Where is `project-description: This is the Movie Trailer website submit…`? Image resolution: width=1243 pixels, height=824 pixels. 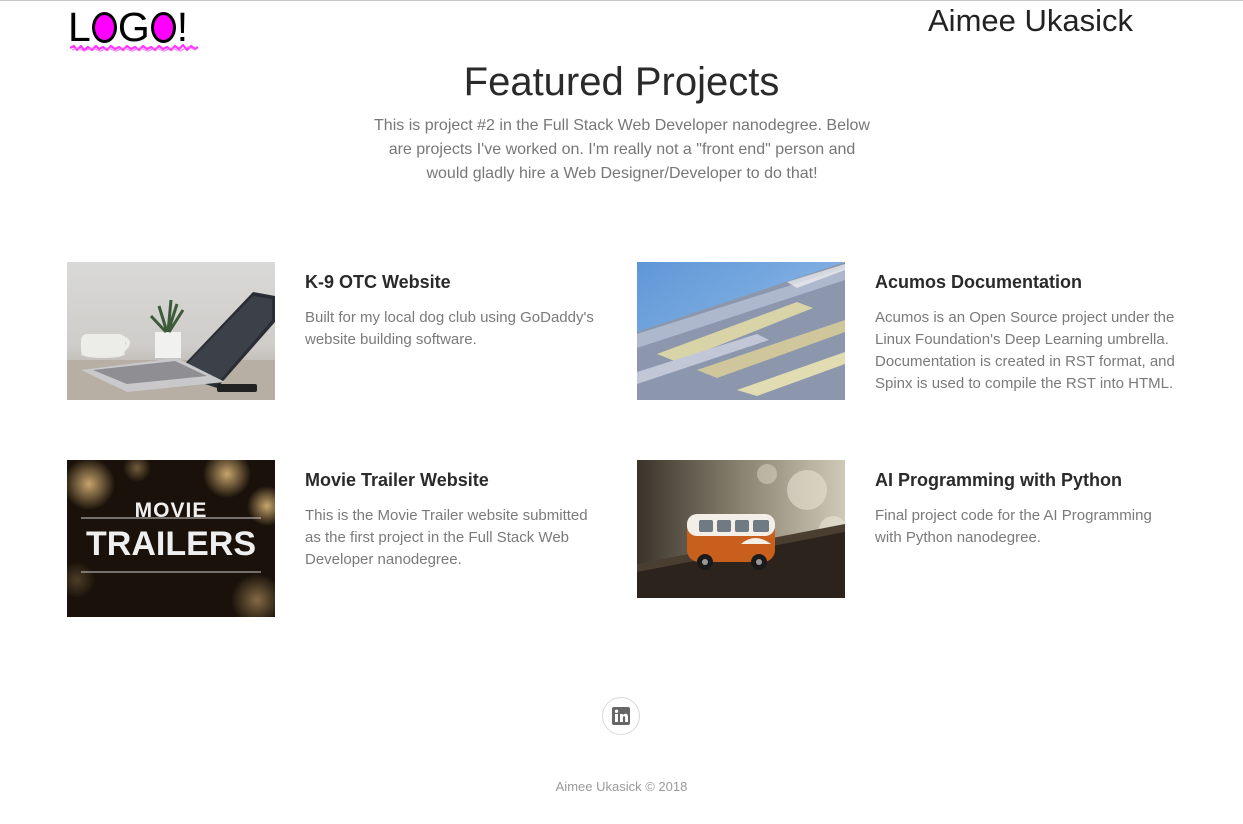 project-description: This is the Movie Trailer website submit… is located at coordinates (446, 537).